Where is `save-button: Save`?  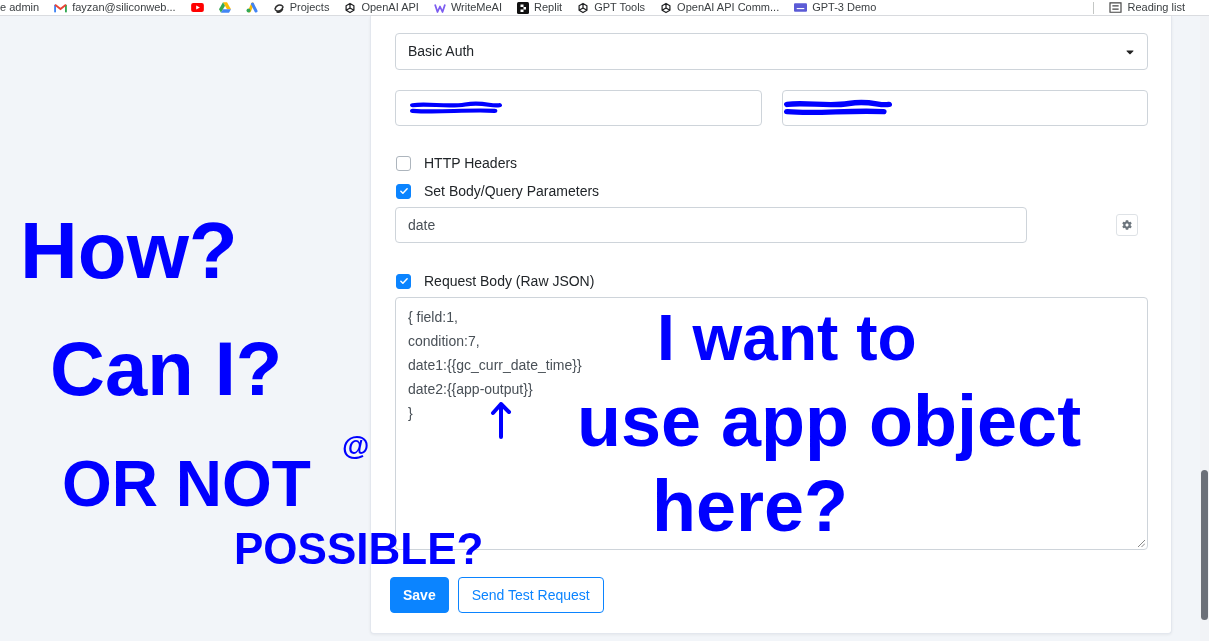
save-button: Save is located at coordinates (419, 595).